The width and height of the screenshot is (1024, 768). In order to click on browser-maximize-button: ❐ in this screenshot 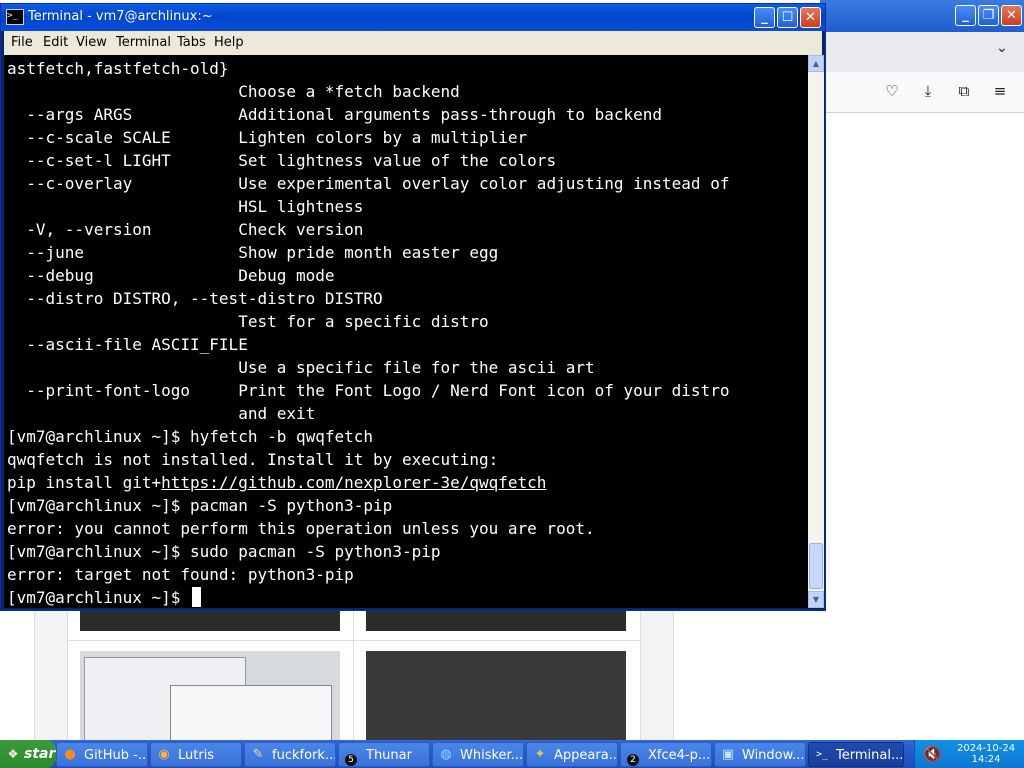, I will do `click(988, 15)`.